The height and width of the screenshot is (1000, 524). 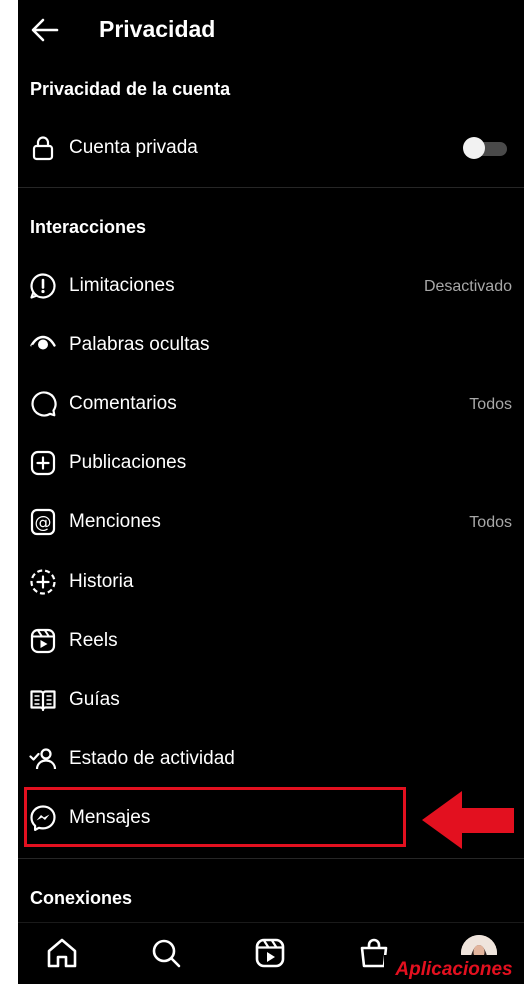 I want to click on private-account-row: Cuenta privada, so click(x=271, y=148).